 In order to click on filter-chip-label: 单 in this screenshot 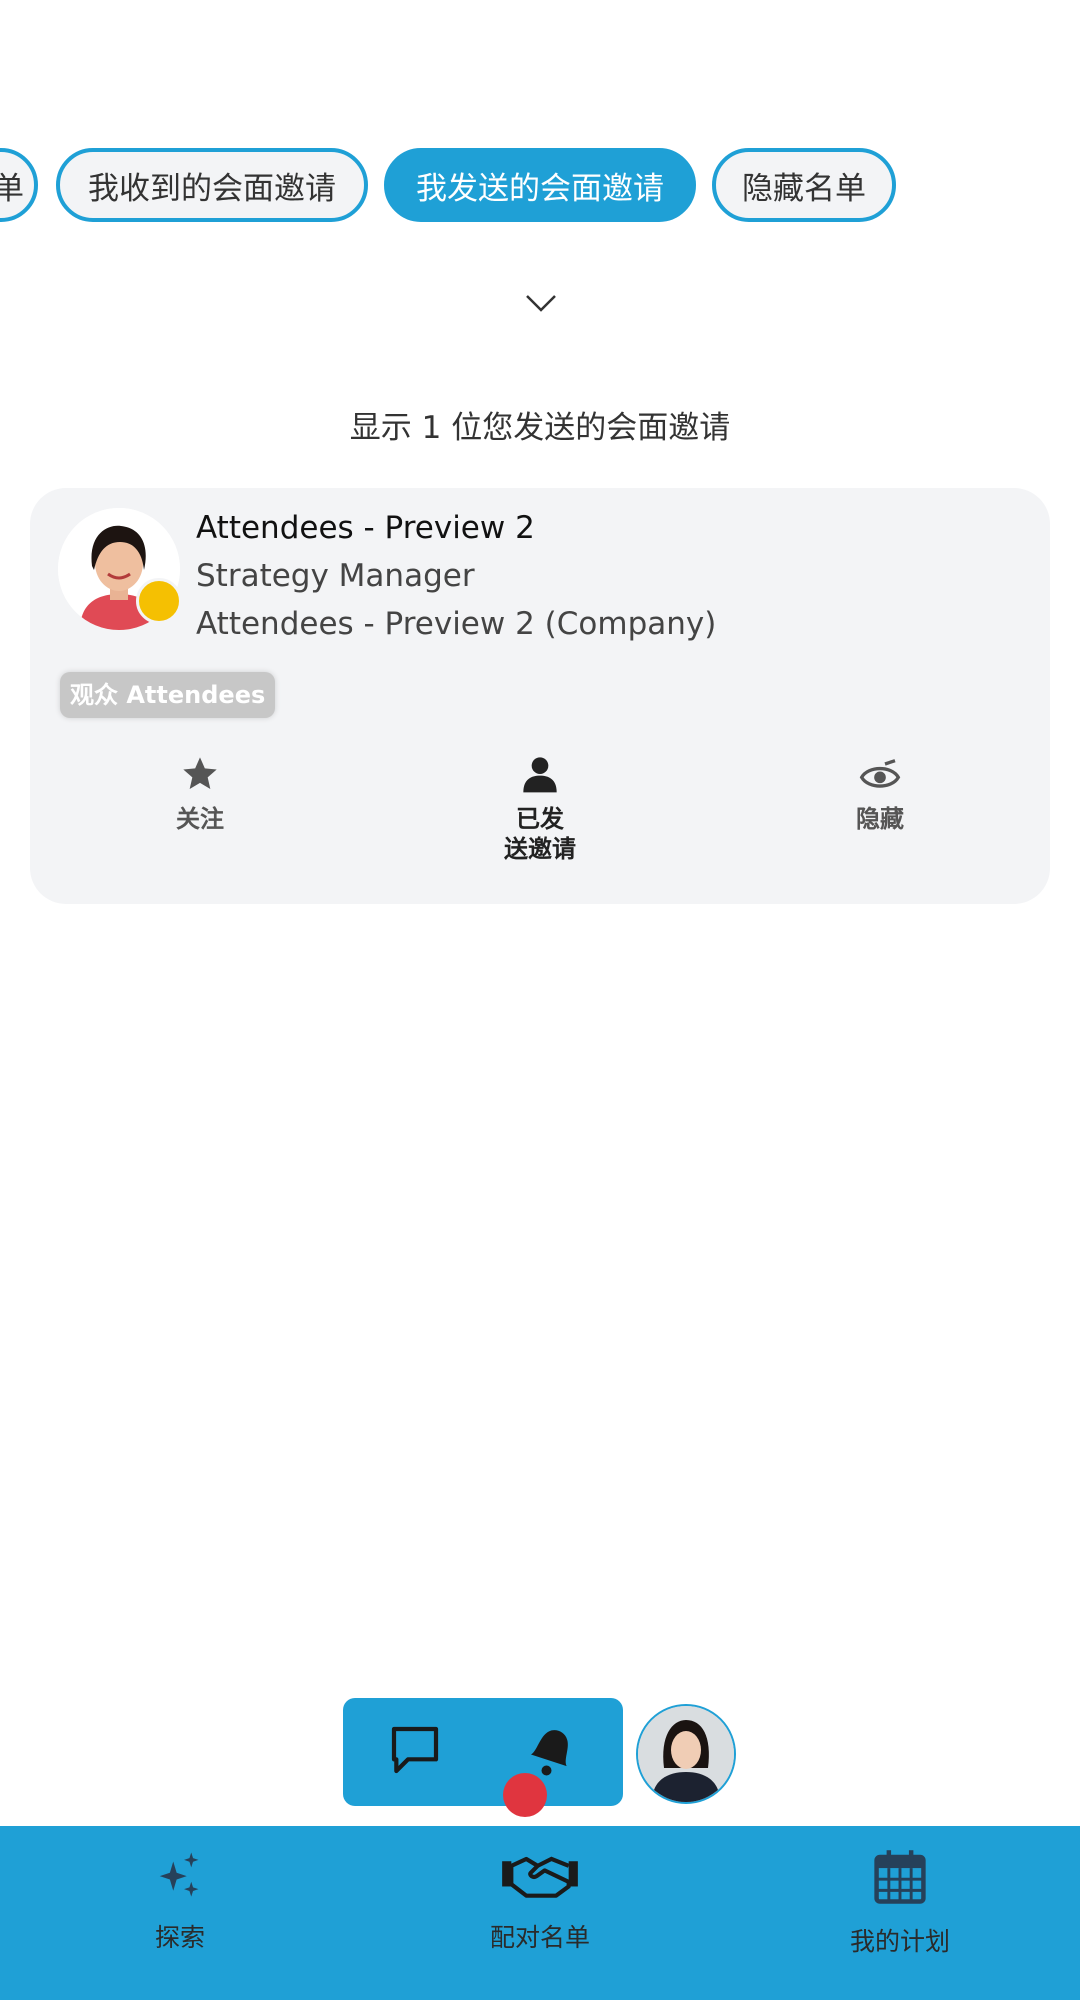, I will do `click(12, 185)`.